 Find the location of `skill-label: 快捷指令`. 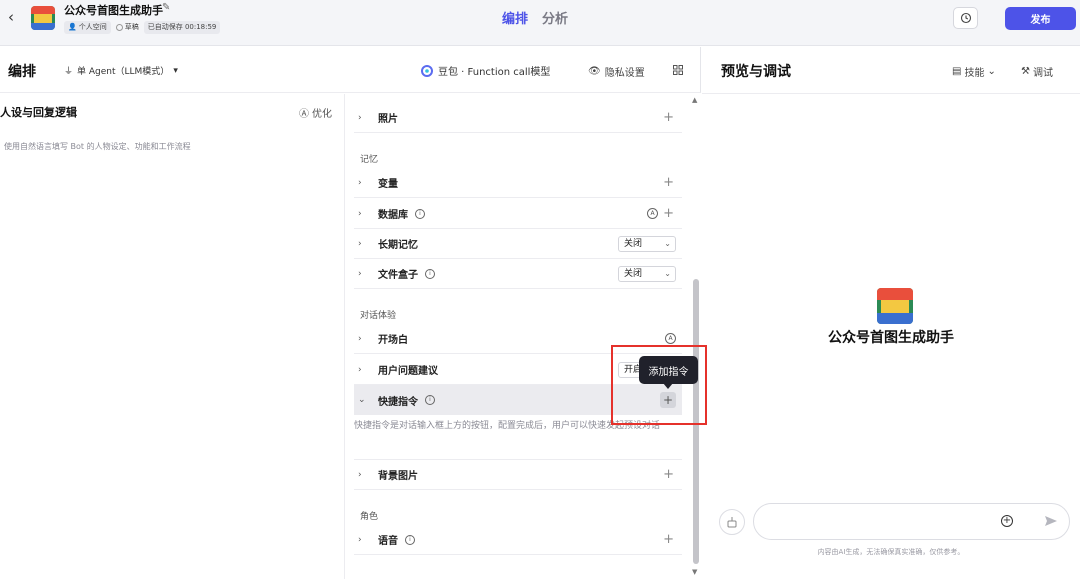

skill-label: 快捷指令 is located at coordinates (398, 402).